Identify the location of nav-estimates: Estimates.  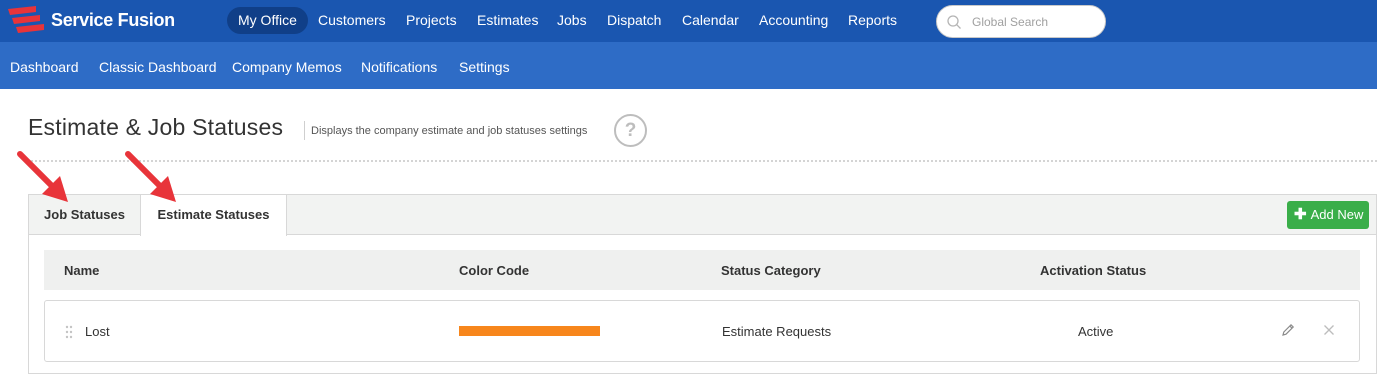
(507, 20).